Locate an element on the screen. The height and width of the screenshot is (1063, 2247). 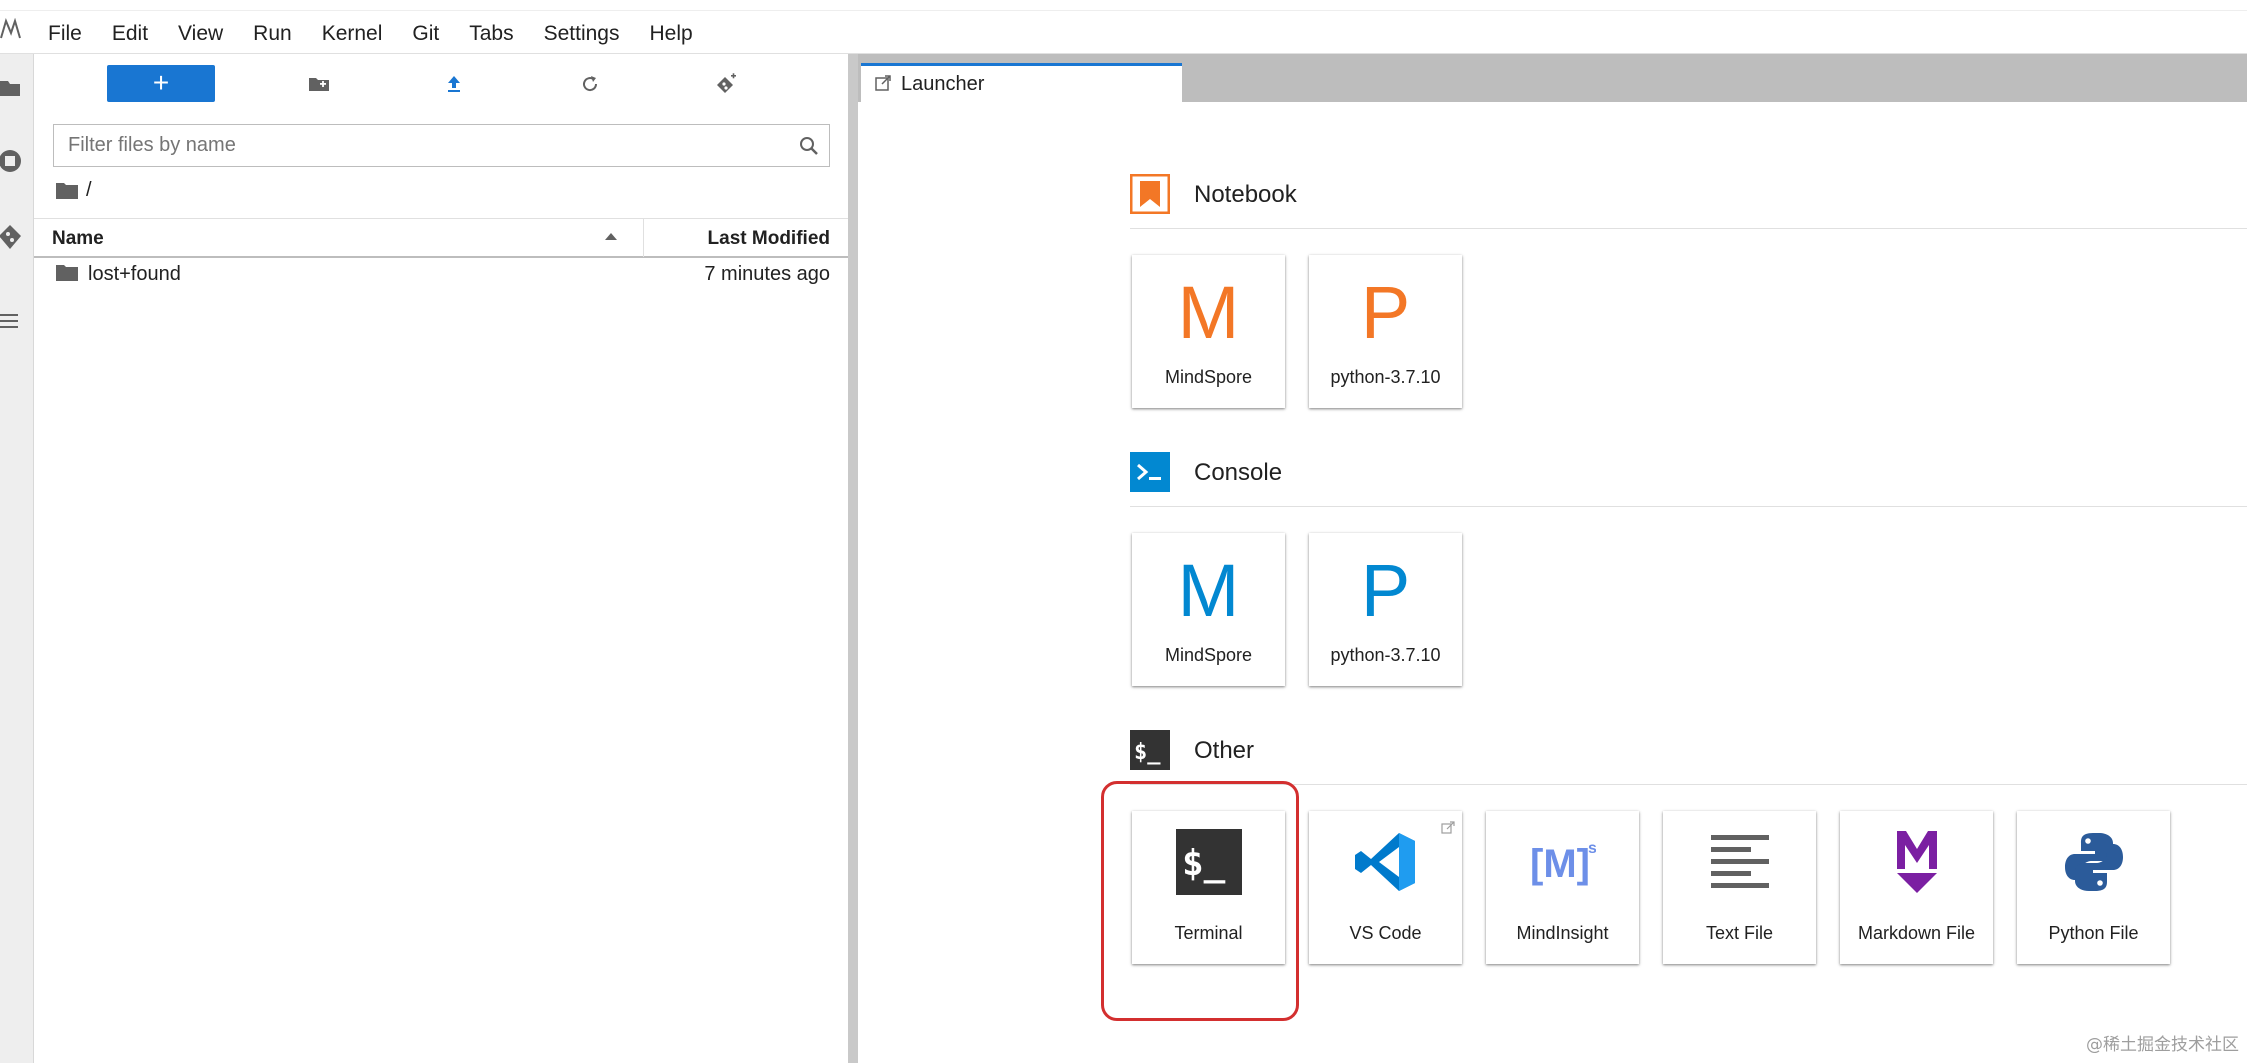
card-label: Text File is located at coordinates (1739, 933).